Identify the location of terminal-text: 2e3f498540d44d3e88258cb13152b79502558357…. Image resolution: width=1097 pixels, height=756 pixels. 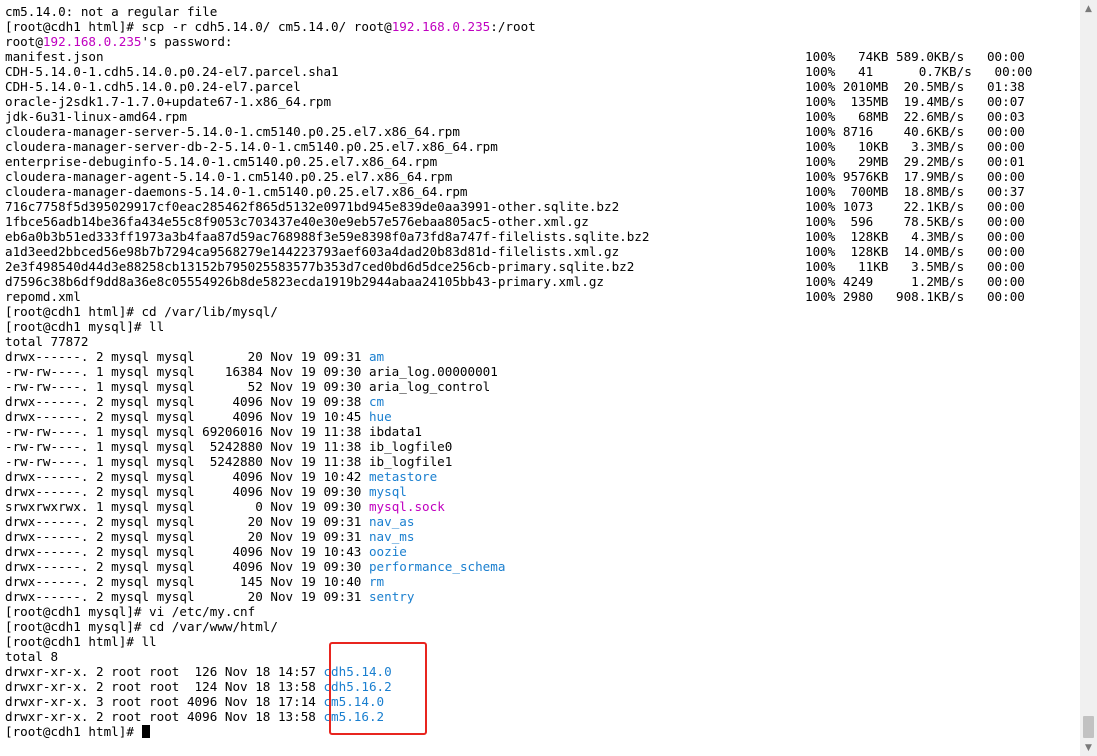
(320, 266).